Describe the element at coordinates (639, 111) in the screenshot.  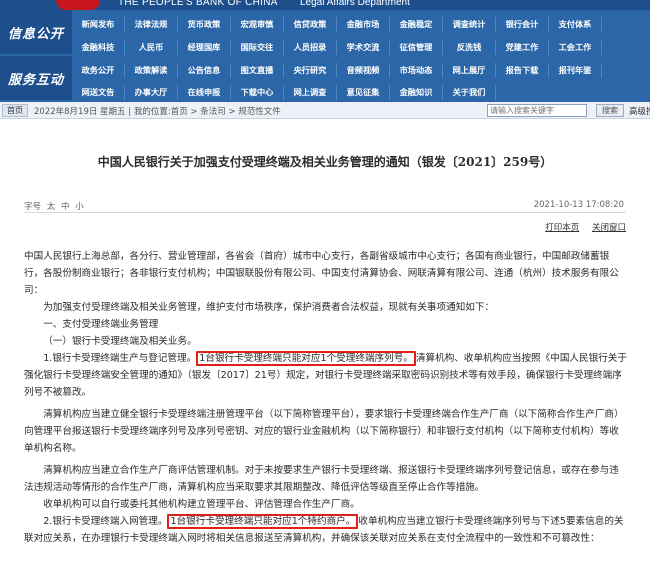
I see `advanced-search-link: 高级搜索` at that location.